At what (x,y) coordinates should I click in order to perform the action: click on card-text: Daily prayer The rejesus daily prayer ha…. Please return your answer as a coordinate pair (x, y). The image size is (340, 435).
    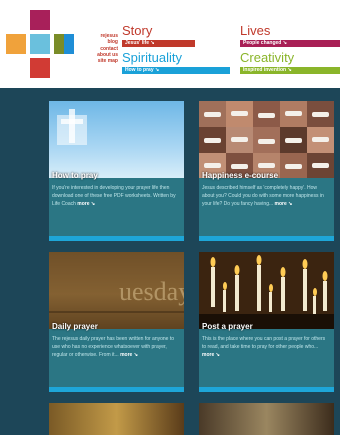
    Looking at the image, I should click on (116, 354).